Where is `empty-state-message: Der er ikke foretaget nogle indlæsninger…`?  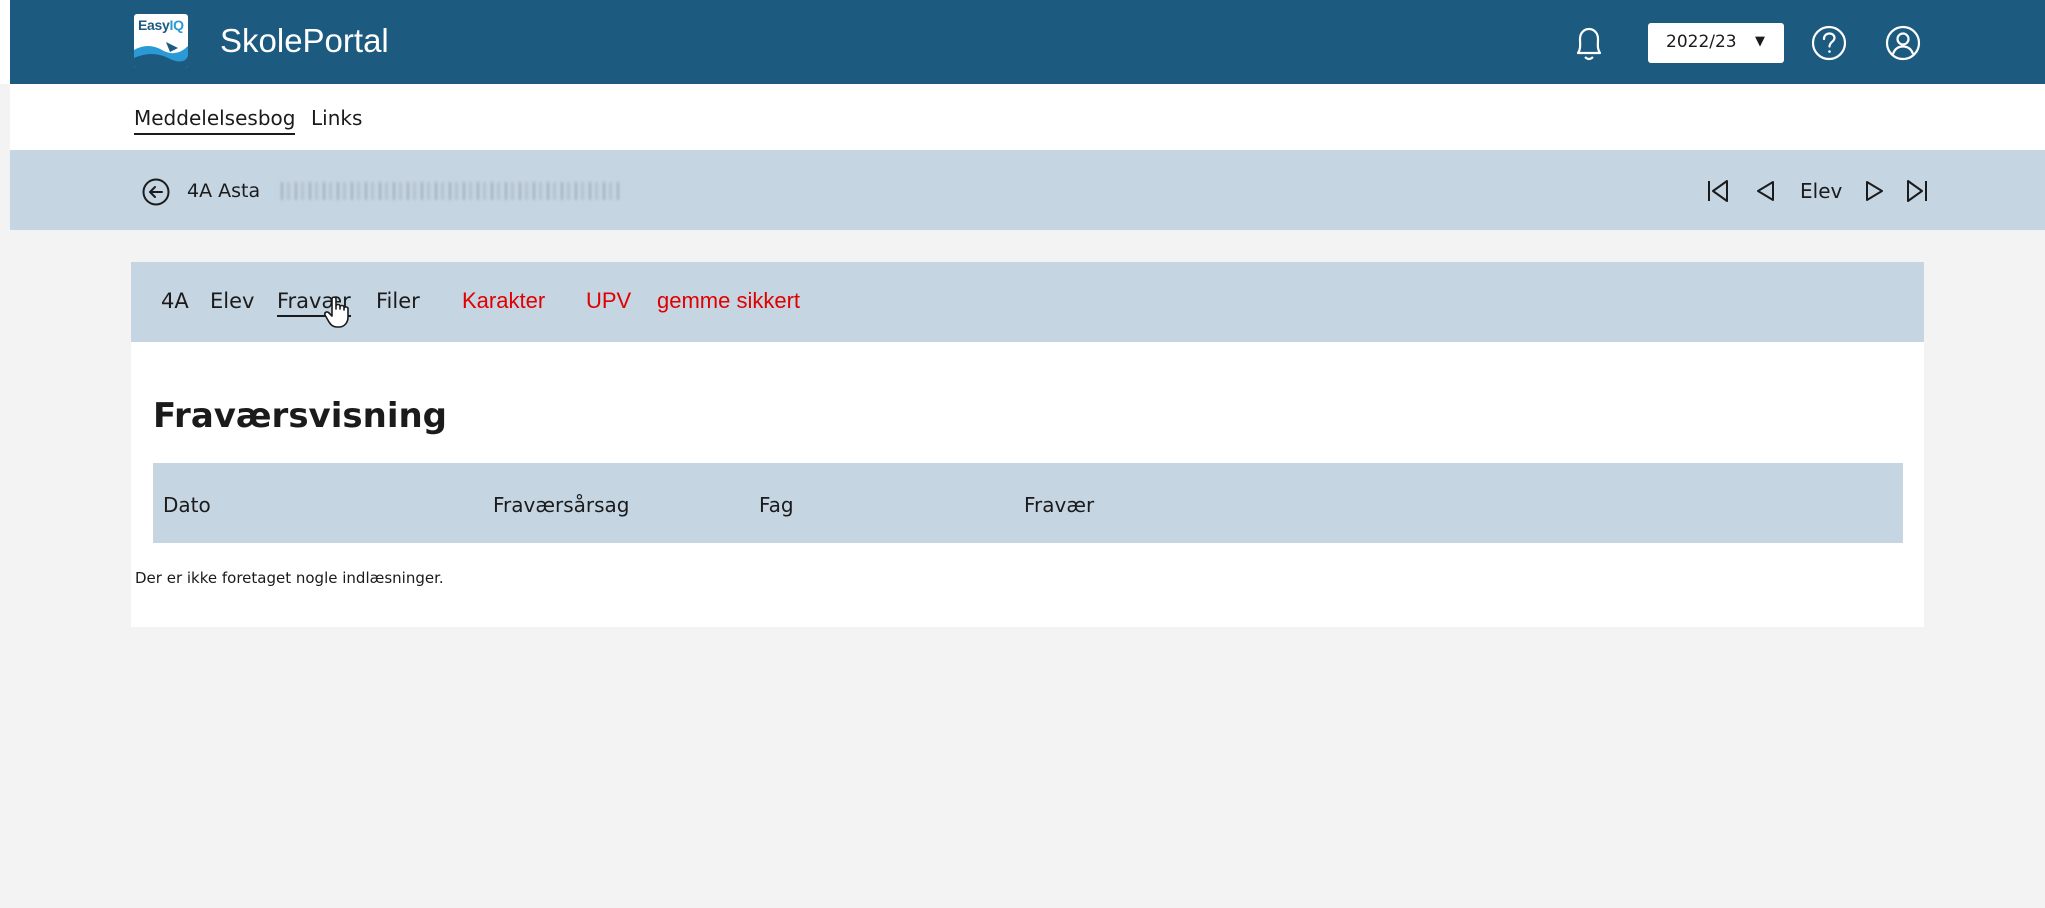 empty-state-message: Der er ikke foretaget nogle indlæsninger… is located at coordinates (289, 578).